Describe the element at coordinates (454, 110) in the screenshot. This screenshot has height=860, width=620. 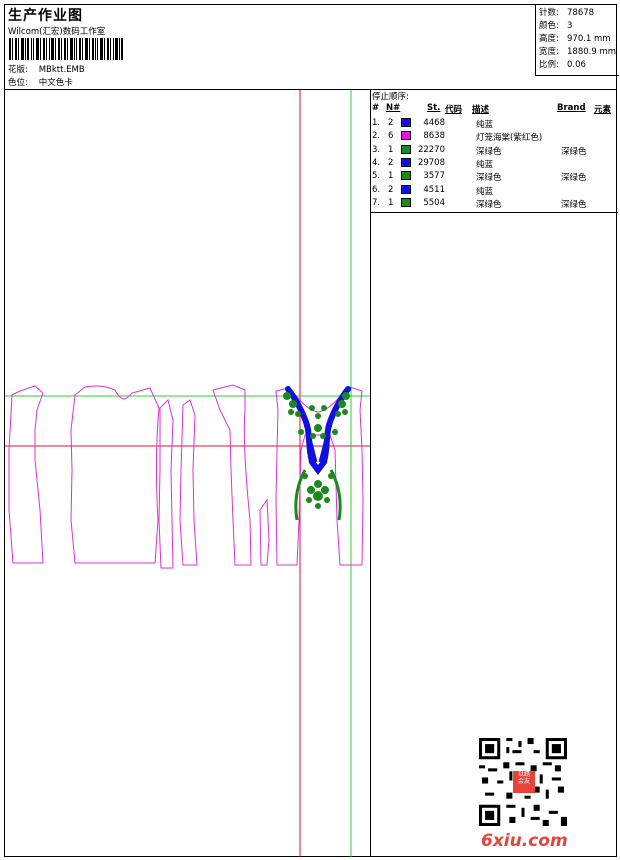
I see `col-code: 代码` at that location.